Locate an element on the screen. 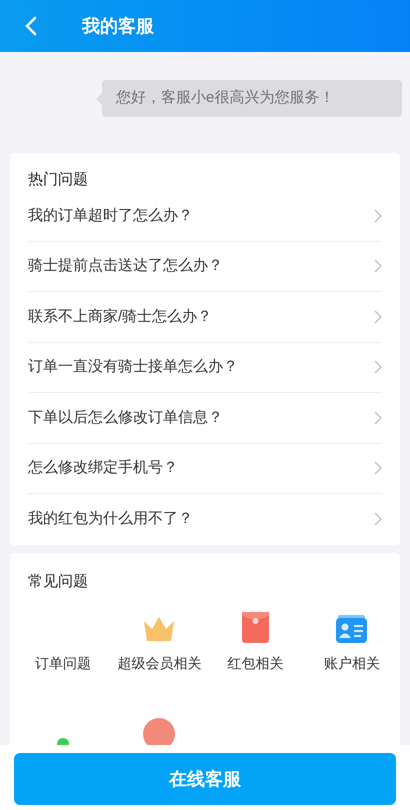 The height and width of the screenshot is (810, 410). category-item: 超级会员相关 is located at coordinates (159, 640).